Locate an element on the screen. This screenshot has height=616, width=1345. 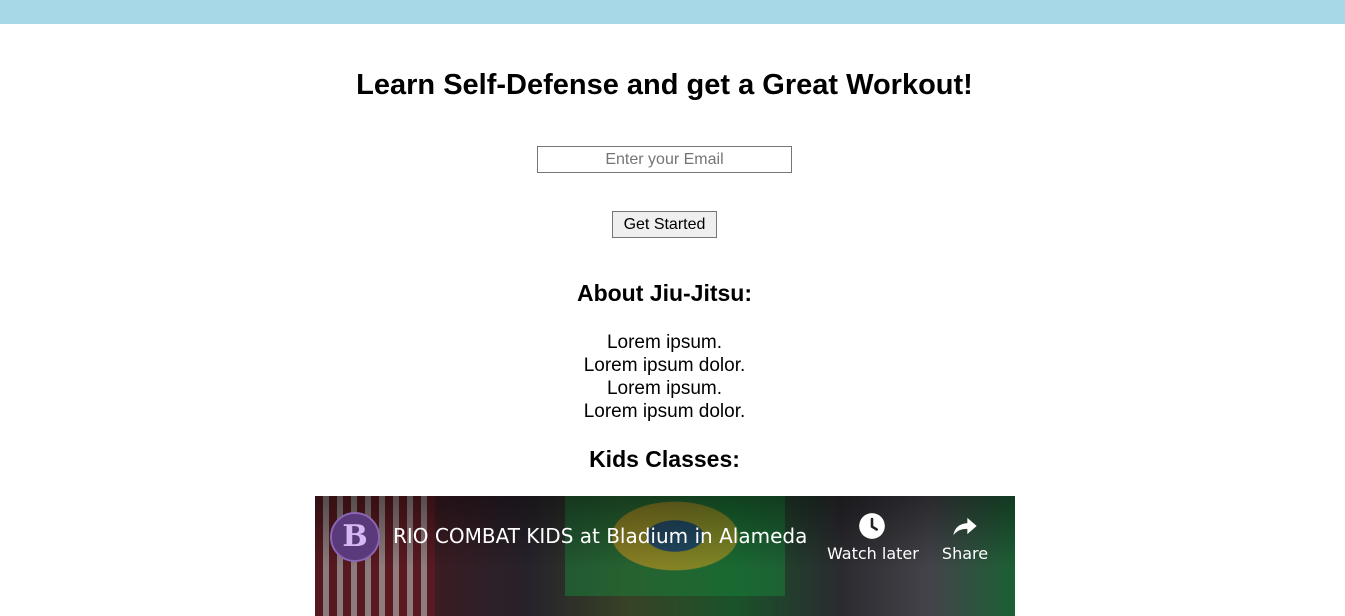
get-started-button: Get Started is located at coordinates (664, 224).